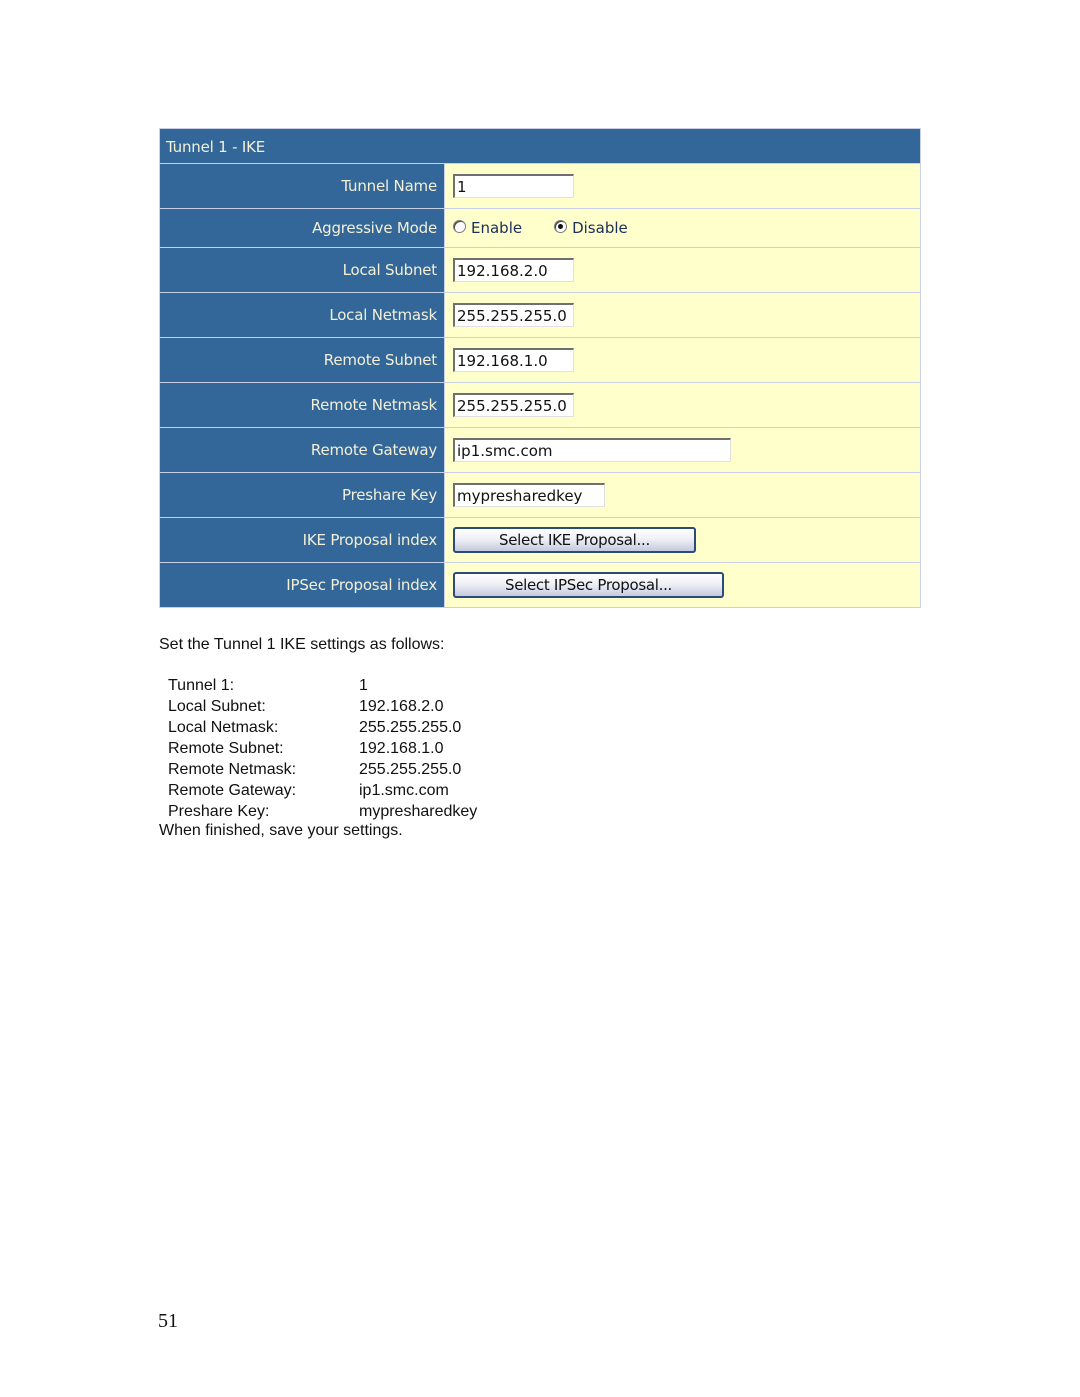 Image resolution: width=1080 pixels, height=1397 pixels. I want to click on setting-key: Preshare Key:, so click(219, 811).